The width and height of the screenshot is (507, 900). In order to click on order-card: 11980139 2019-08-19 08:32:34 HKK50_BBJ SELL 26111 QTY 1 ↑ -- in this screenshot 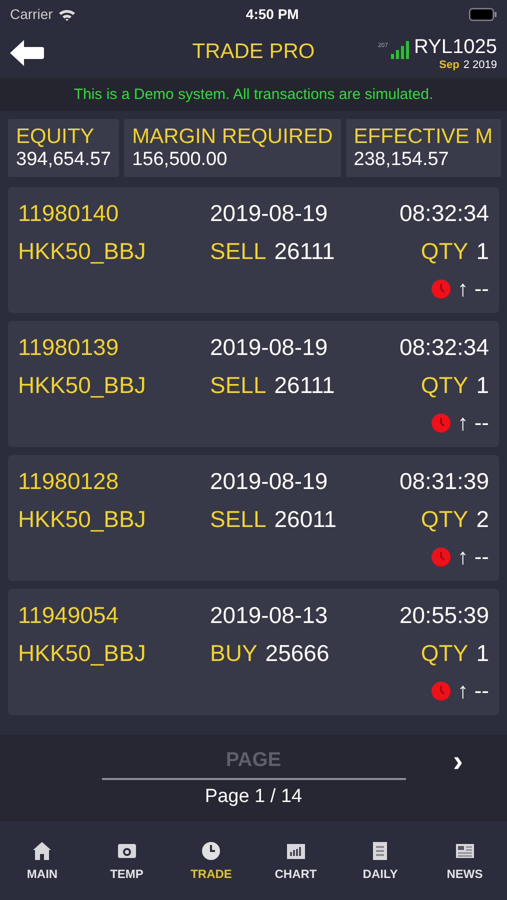, I will do `click(253, 384)`.